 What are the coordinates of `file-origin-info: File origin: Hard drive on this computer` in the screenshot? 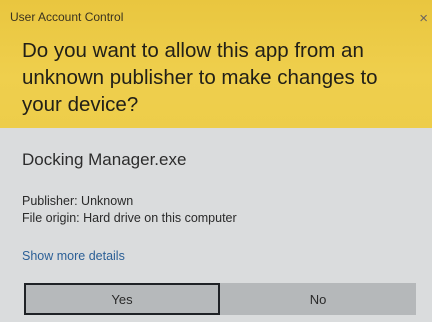 It's located at (129, 218).